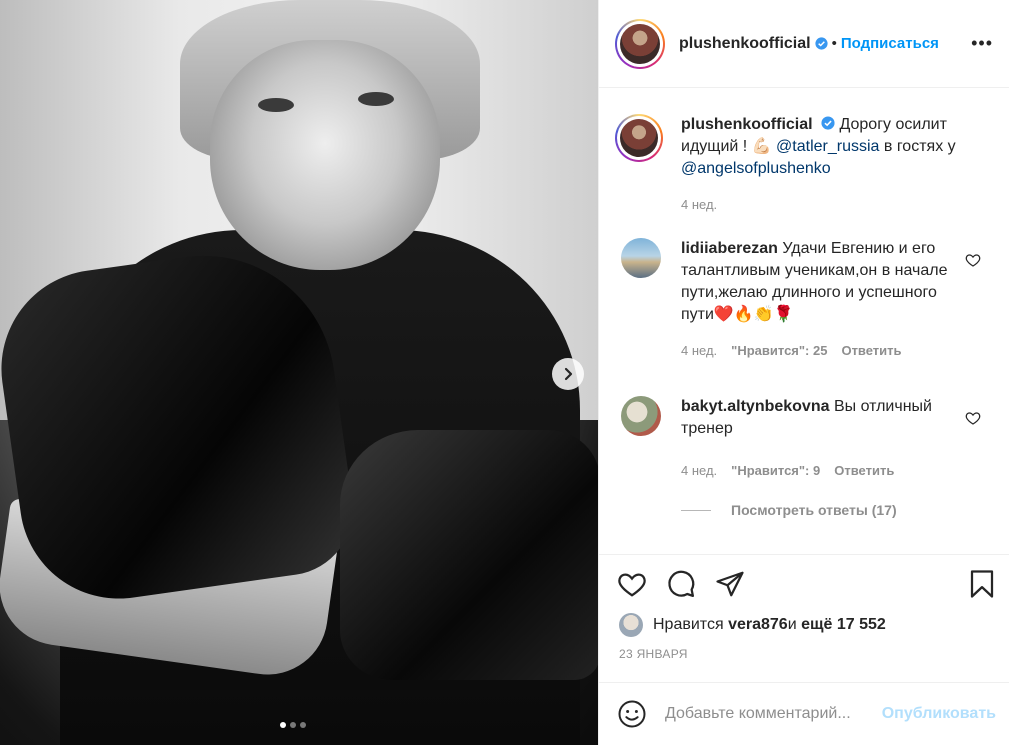  I want to click on view-replies-label: Посмотреть ответы (17), so click(814, 510).